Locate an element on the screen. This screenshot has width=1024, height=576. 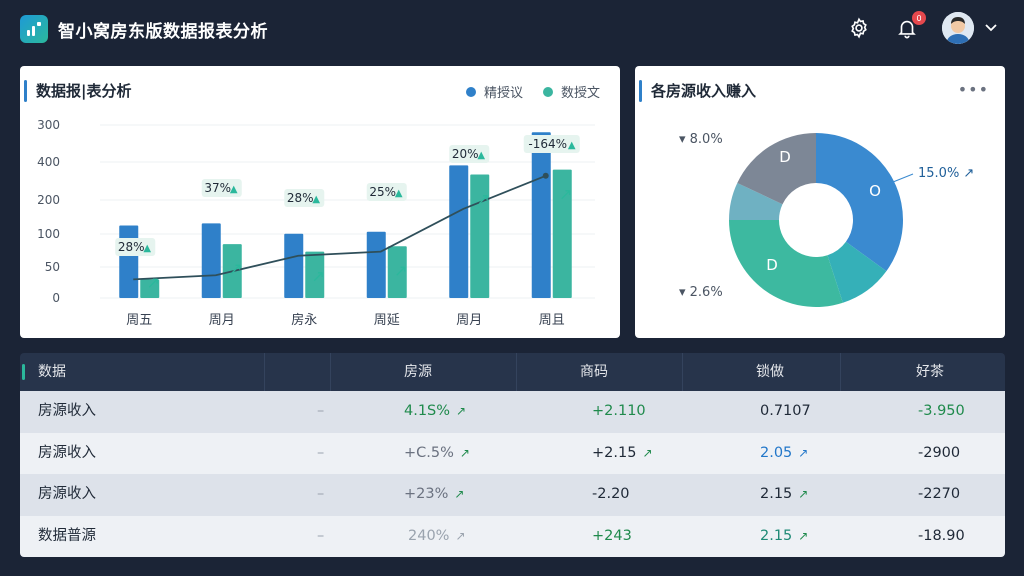
notification-bell-icon: 0 is located at coordinates (910, 26).